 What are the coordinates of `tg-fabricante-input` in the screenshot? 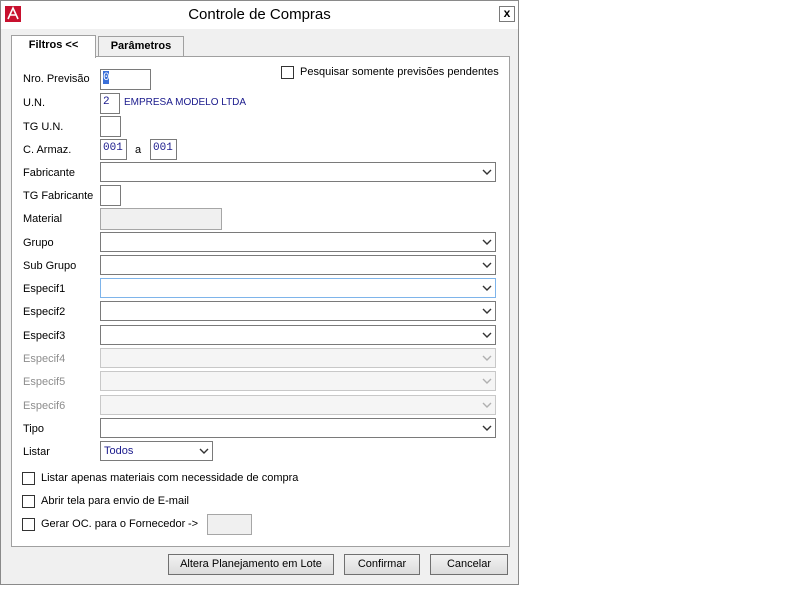 It's located at (110, 195).